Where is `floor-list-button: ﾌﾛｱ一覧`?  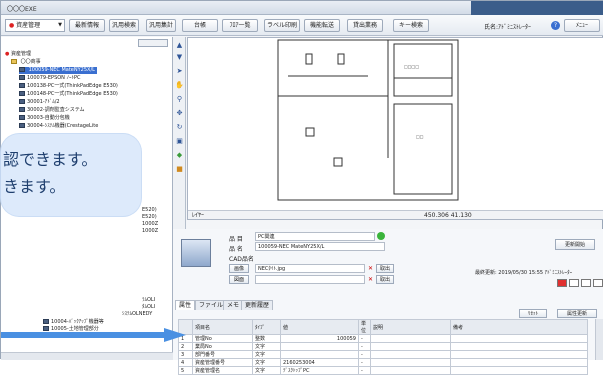
floor-list-button: ﾌﾛｱ一覧 is located at coordinates (240, 25).